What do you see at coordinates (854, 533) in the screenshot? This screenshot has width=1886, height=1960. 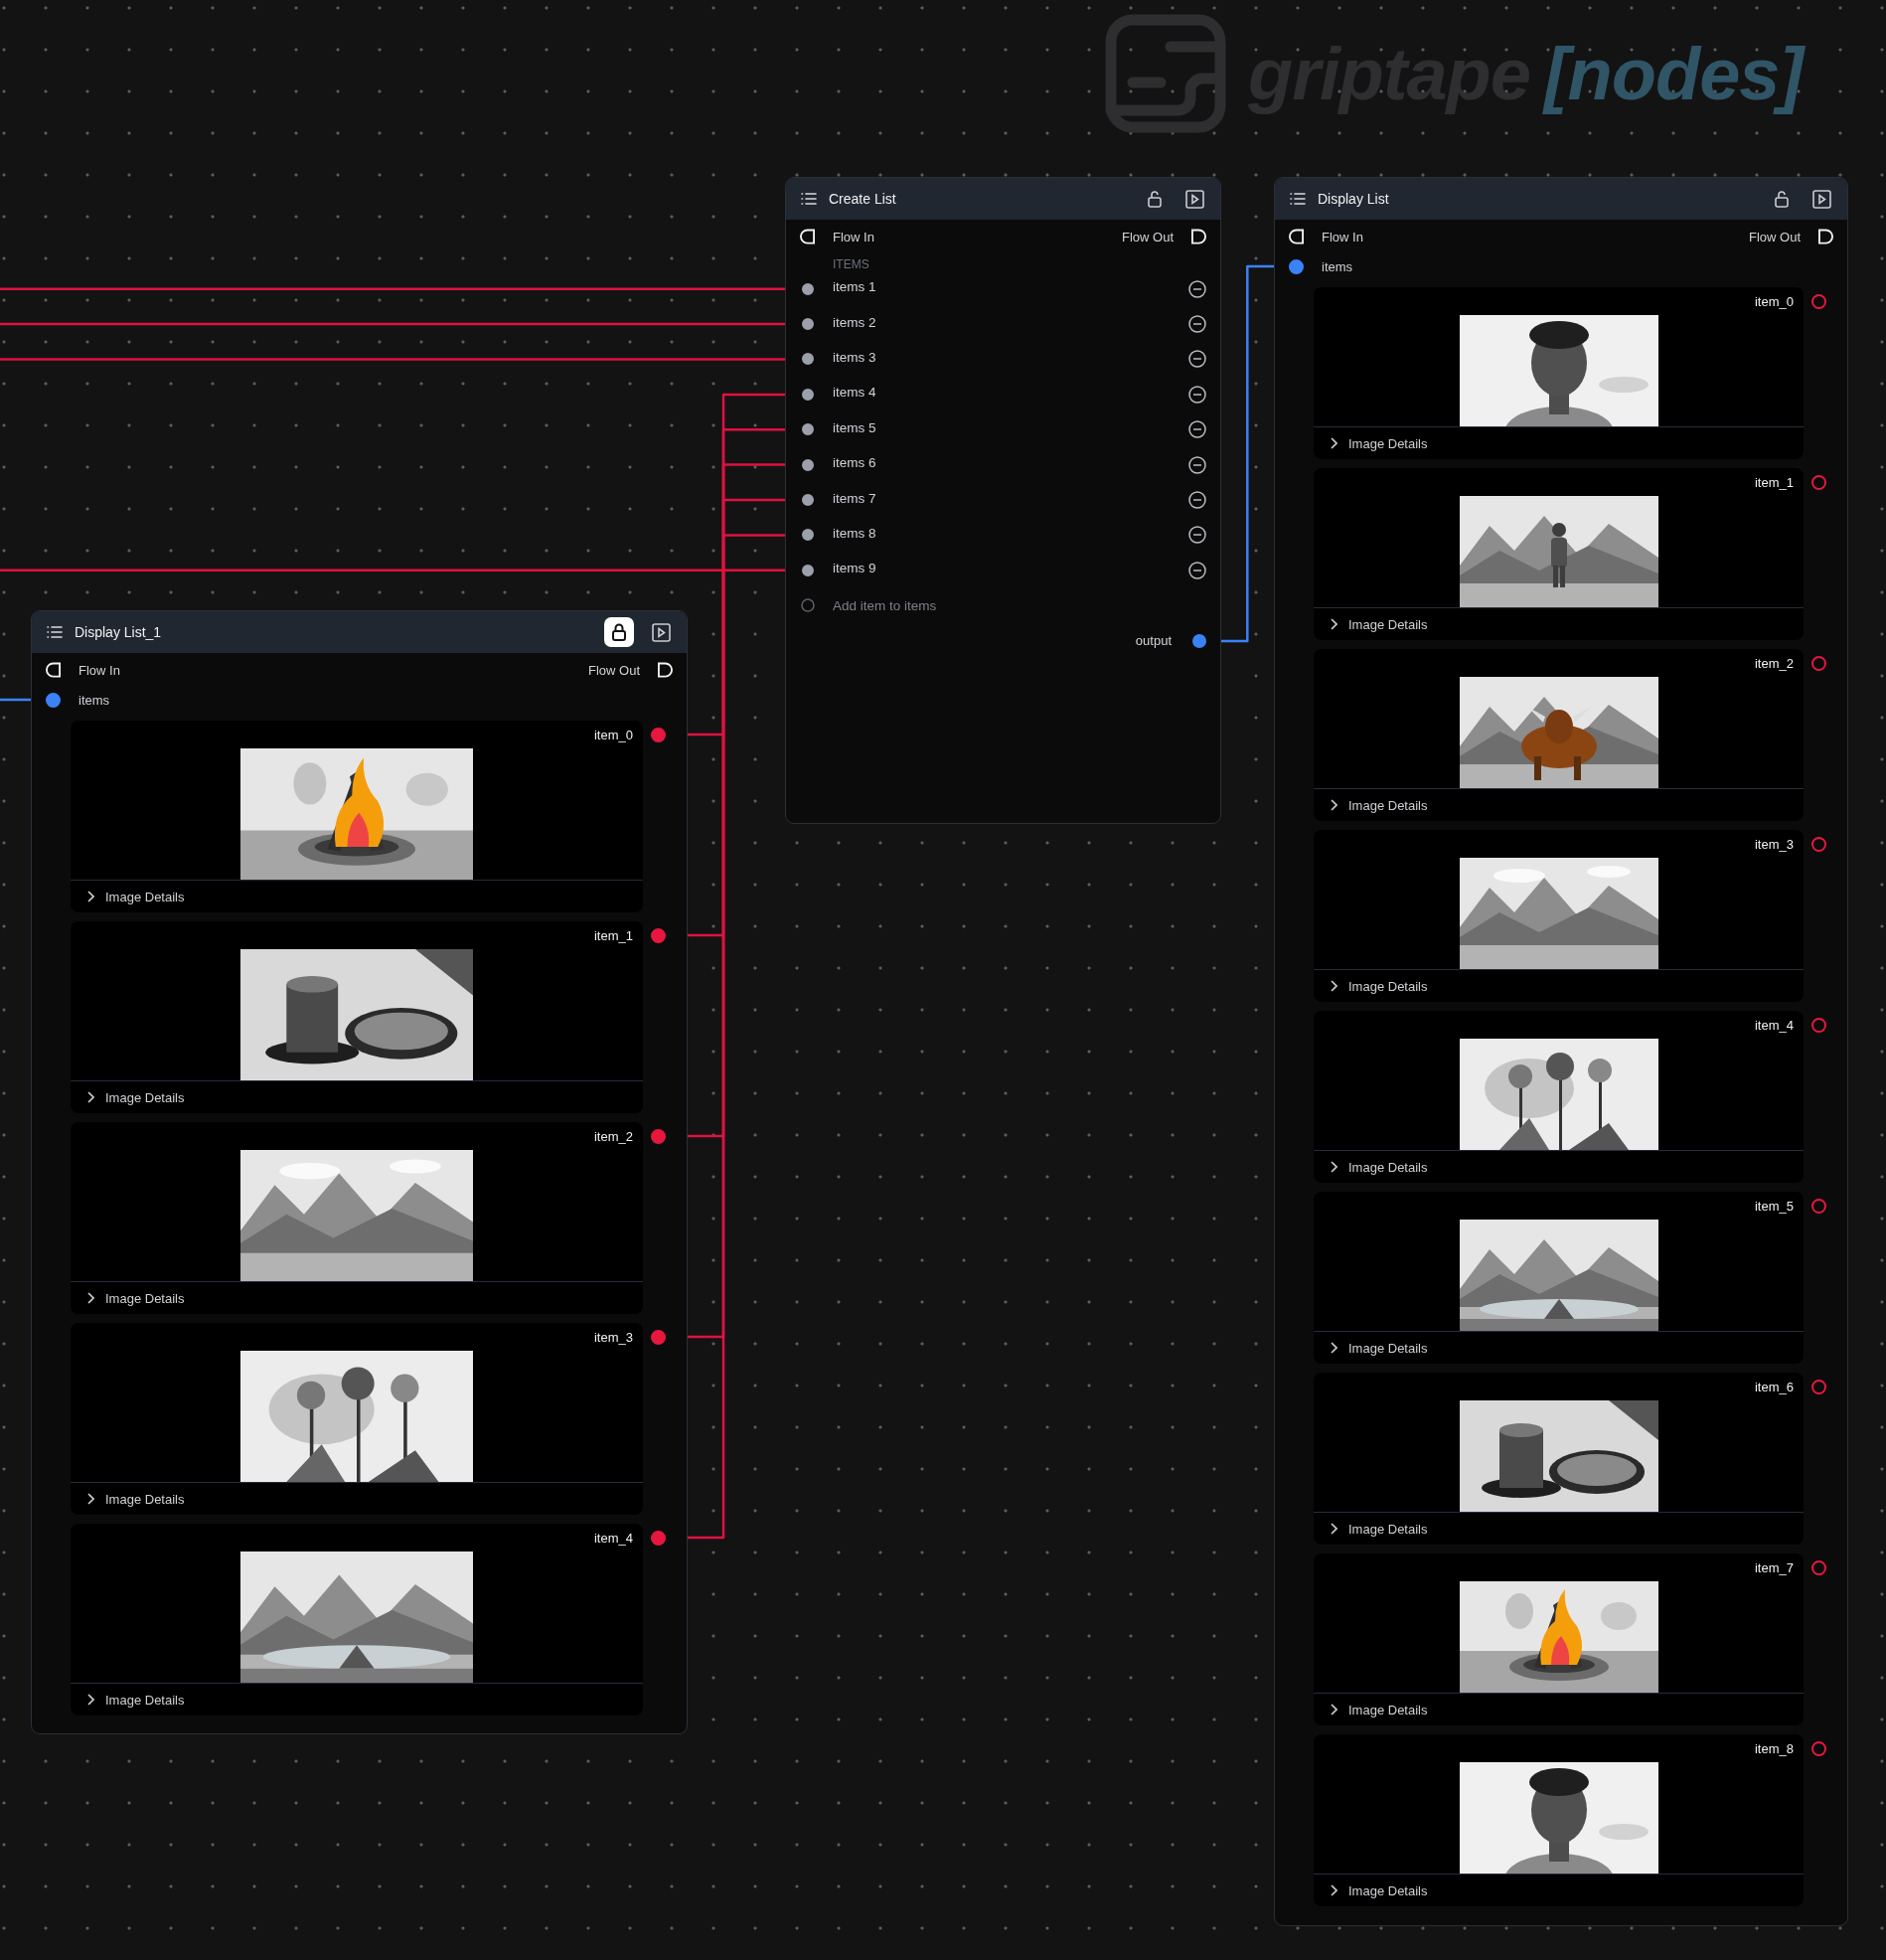 I see `parameter-label: items 8` at bounding box center [854, 533].